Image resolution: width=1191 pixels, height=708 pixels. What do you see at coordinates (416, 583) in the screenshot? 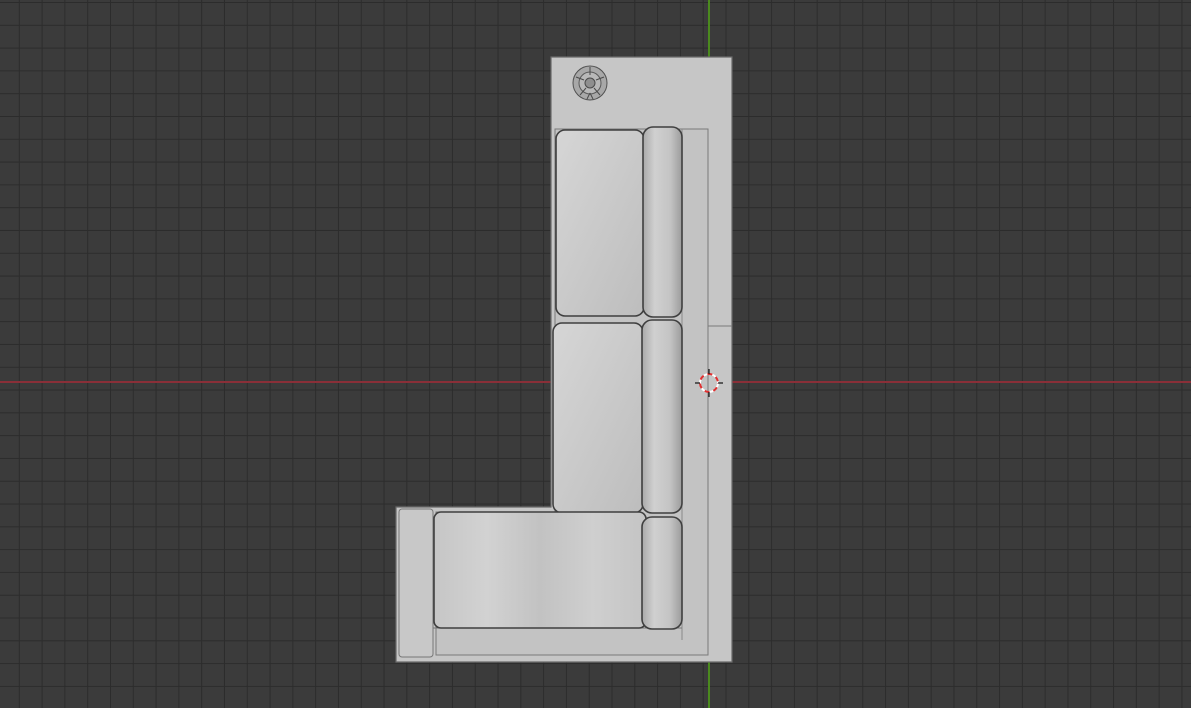
I see `sofa-arm-left` at bounding box center [416, 583].